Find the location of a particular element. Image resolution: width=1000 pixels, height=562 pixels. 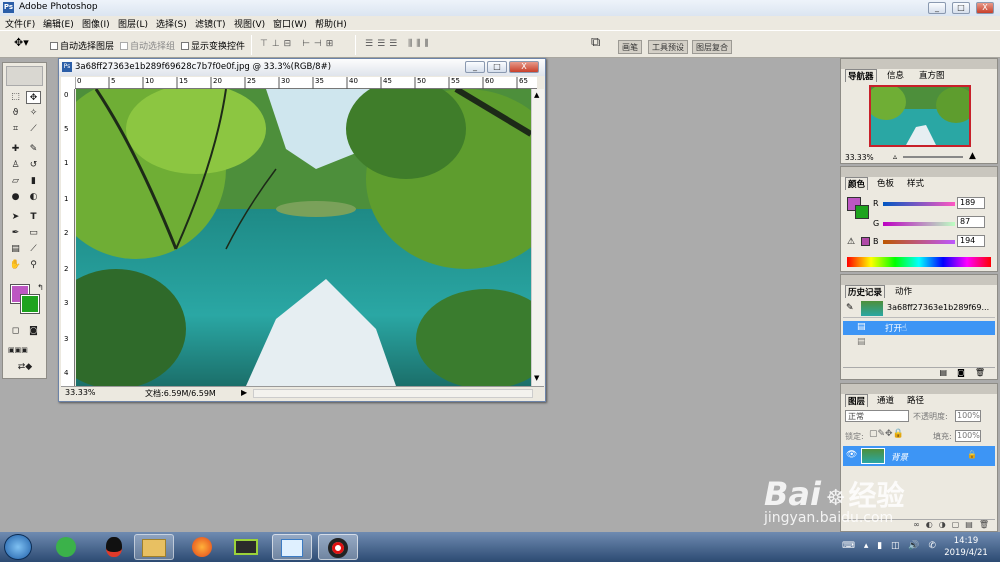

dodge-tool-icon: ◐ is located at coordinates (33, 197).